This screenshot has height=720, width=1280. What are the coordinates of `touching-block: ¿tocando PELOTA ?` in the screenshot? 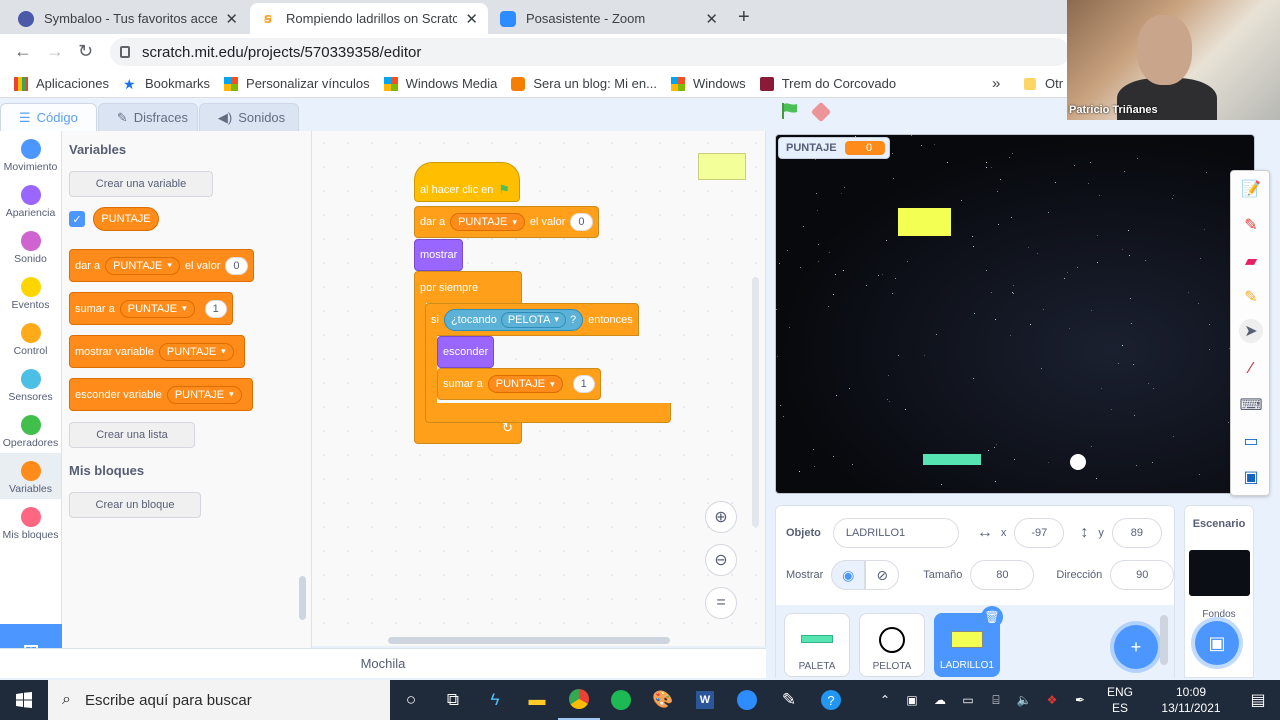 It's located at (513, 319).